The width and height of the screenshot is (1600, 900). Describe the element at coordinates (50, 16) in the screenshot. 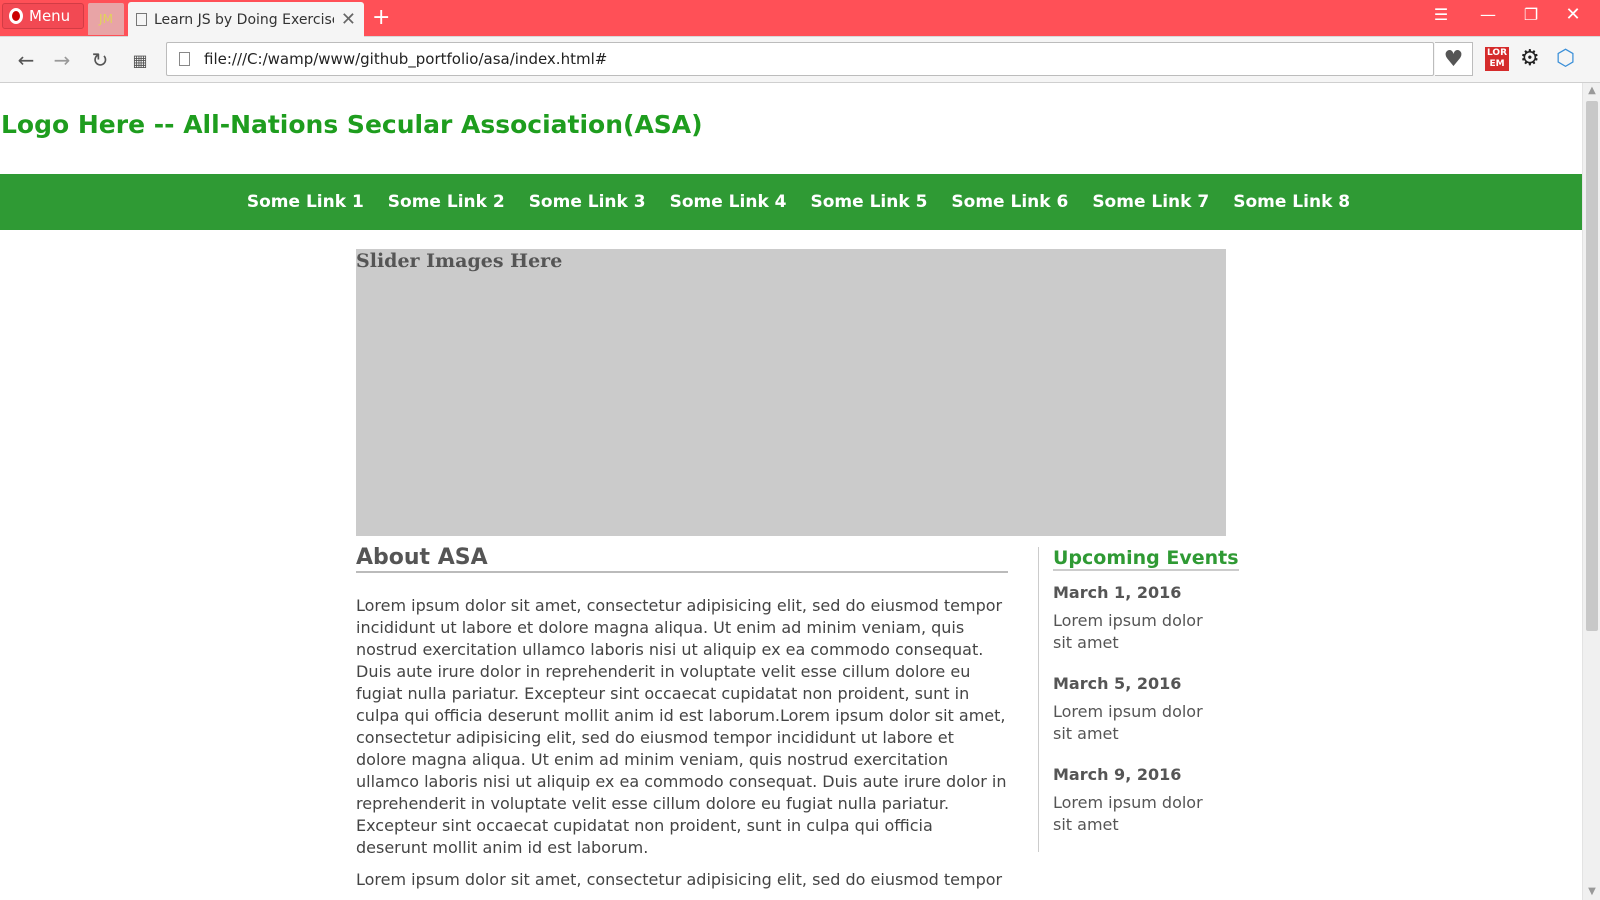

I see `menu-label: Menu` at that location.